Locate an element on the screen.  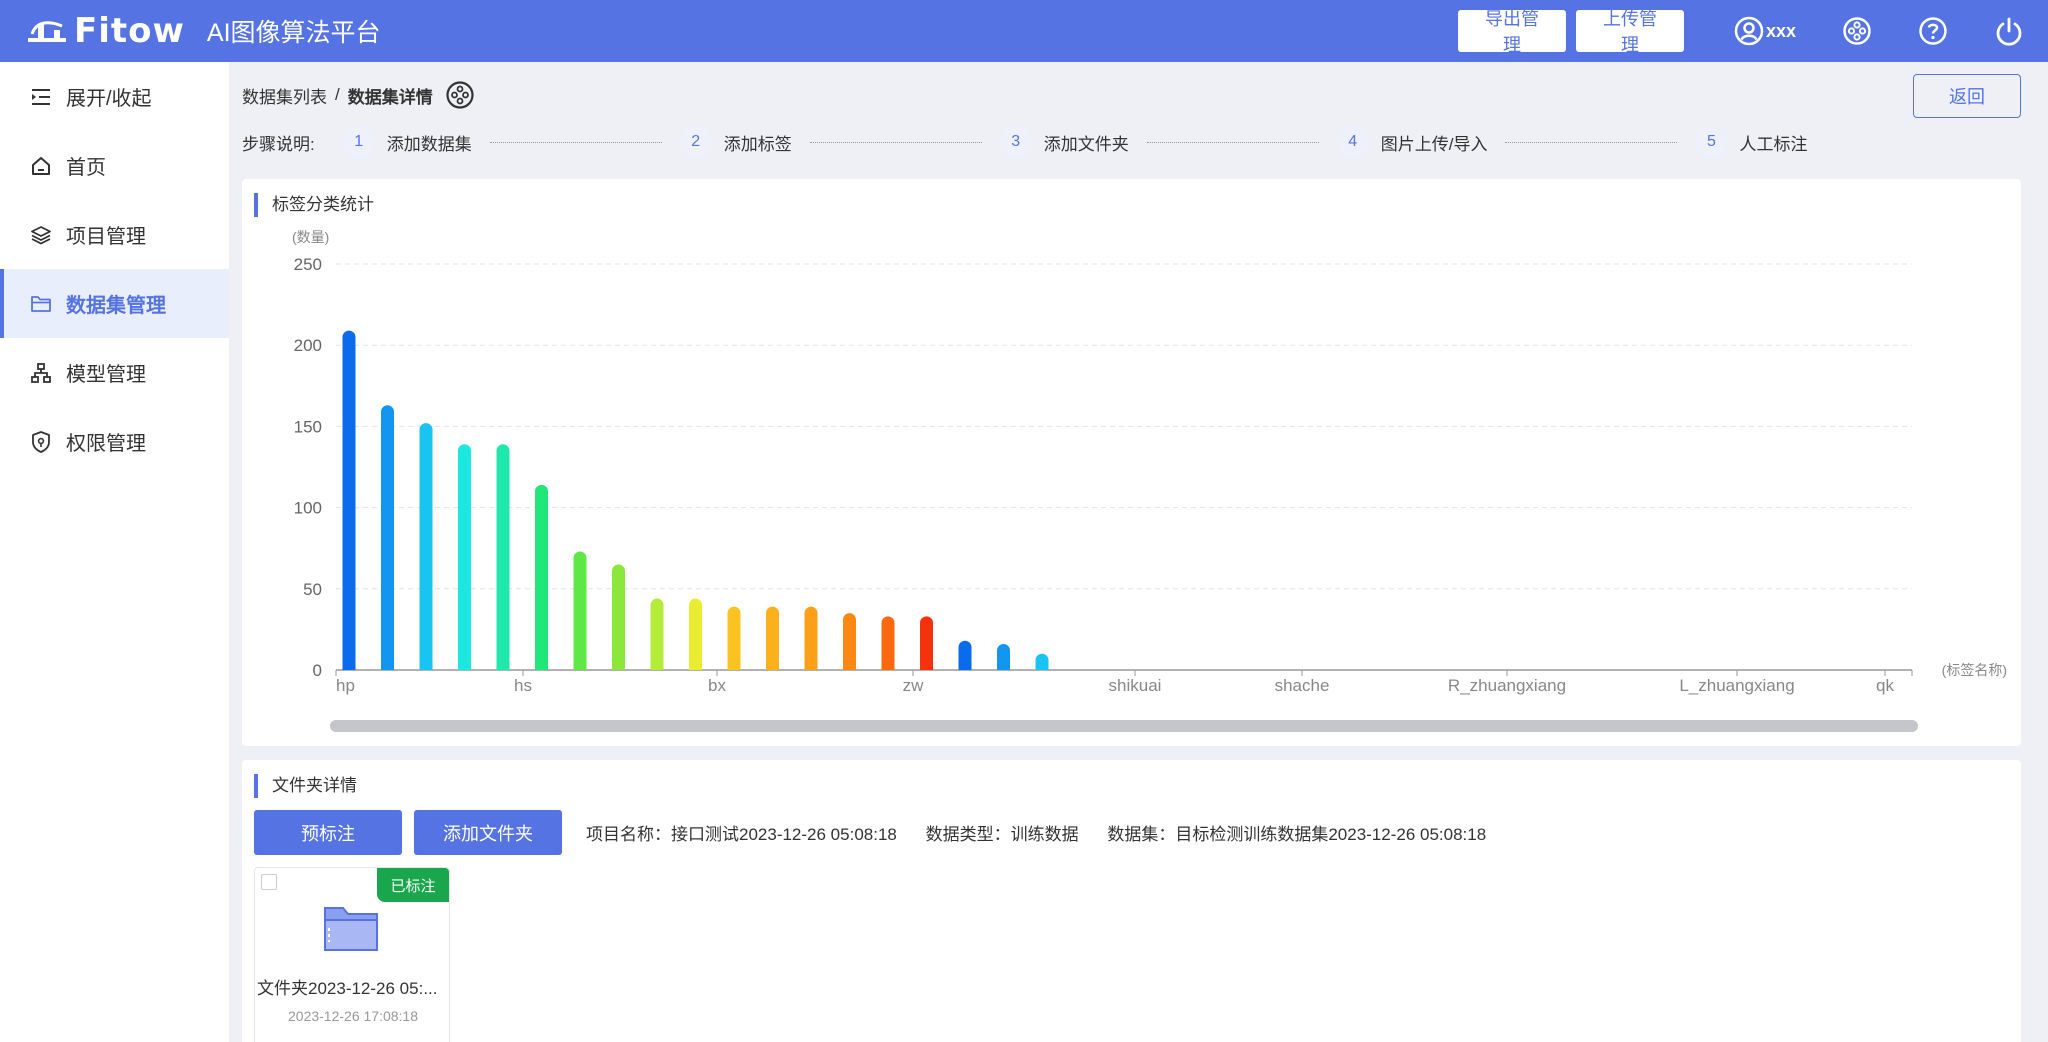
sidebar-item-toggle: 展开/收起 is located at coordinates (114, 96).